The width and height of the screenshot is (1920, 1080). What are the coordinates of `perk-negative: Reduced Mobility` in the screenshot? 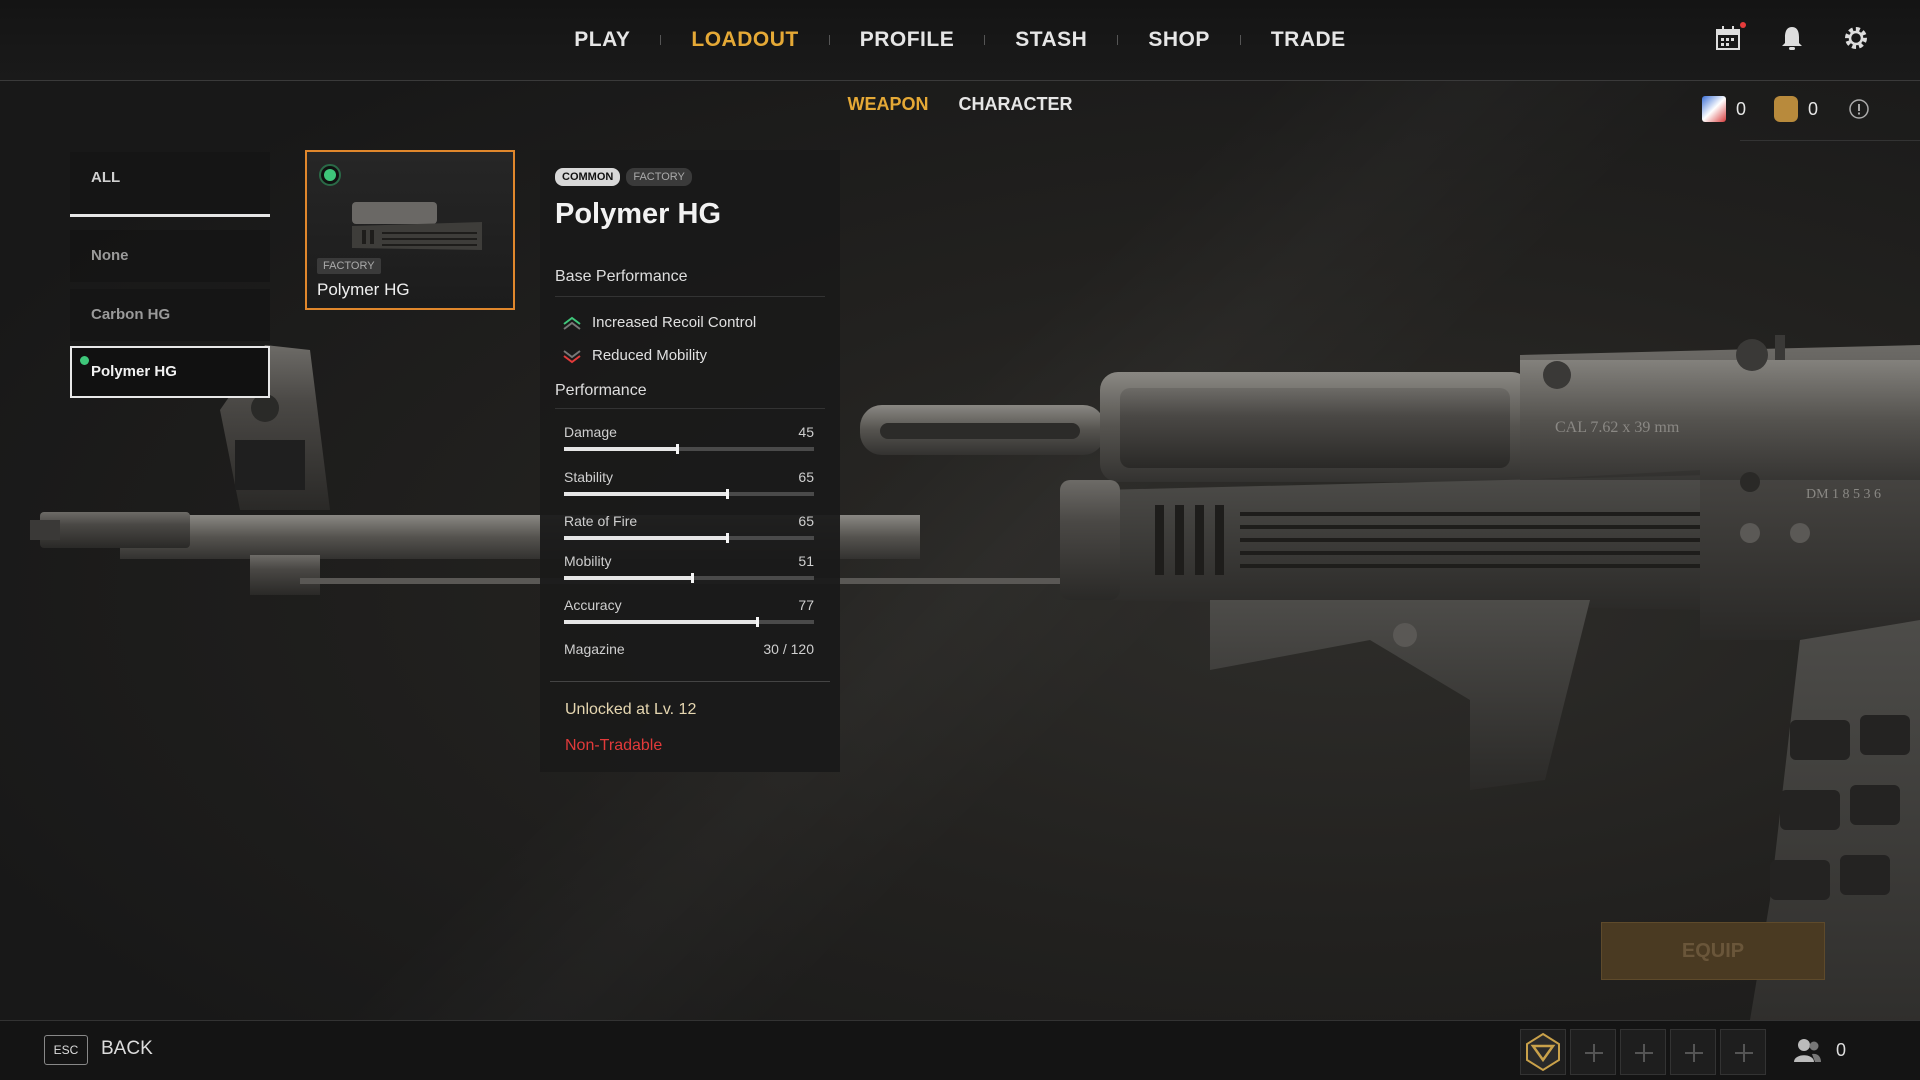 It's located at (634, 355).